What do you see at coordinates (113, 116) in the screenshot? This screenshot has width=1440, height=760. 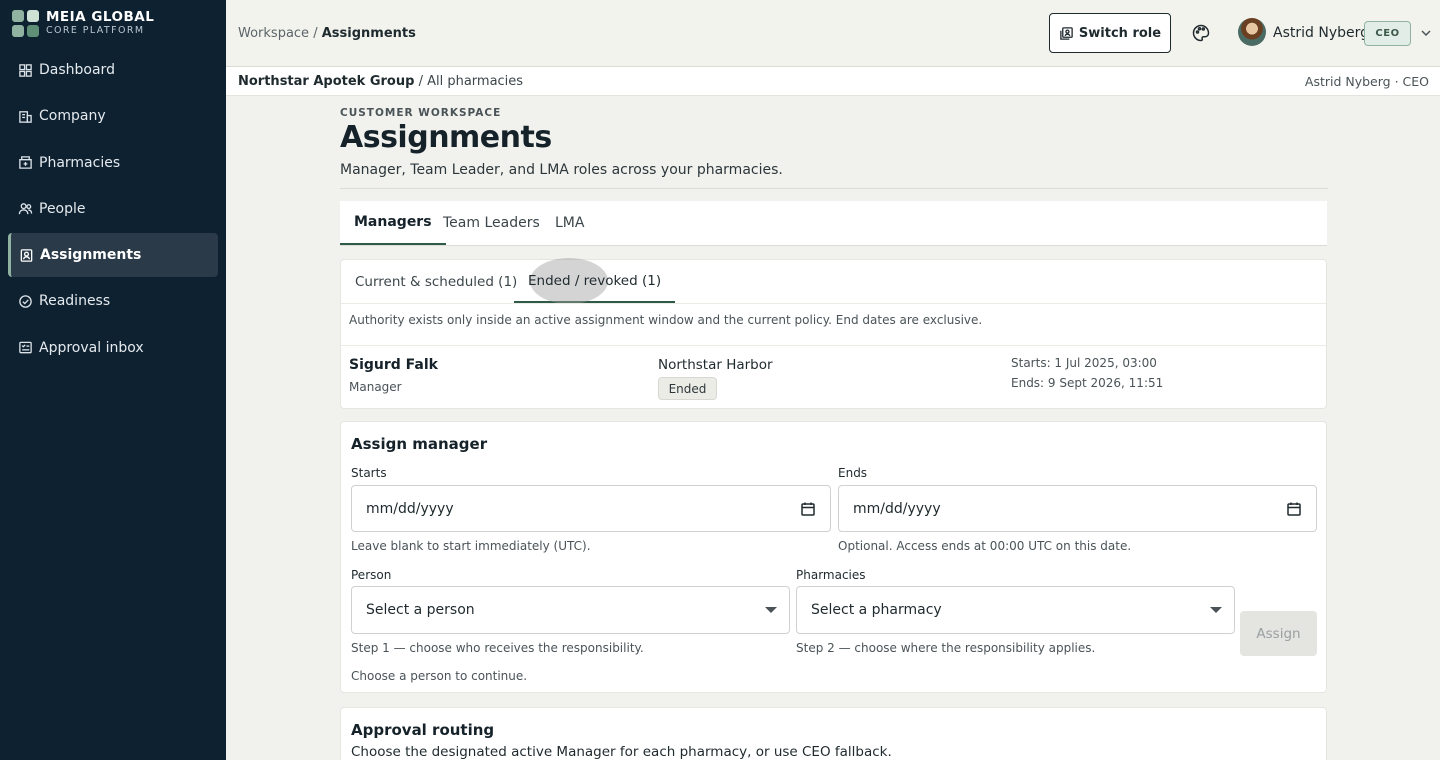 I see `sidebar-item-company: Company` at bounding box center [113, 116].